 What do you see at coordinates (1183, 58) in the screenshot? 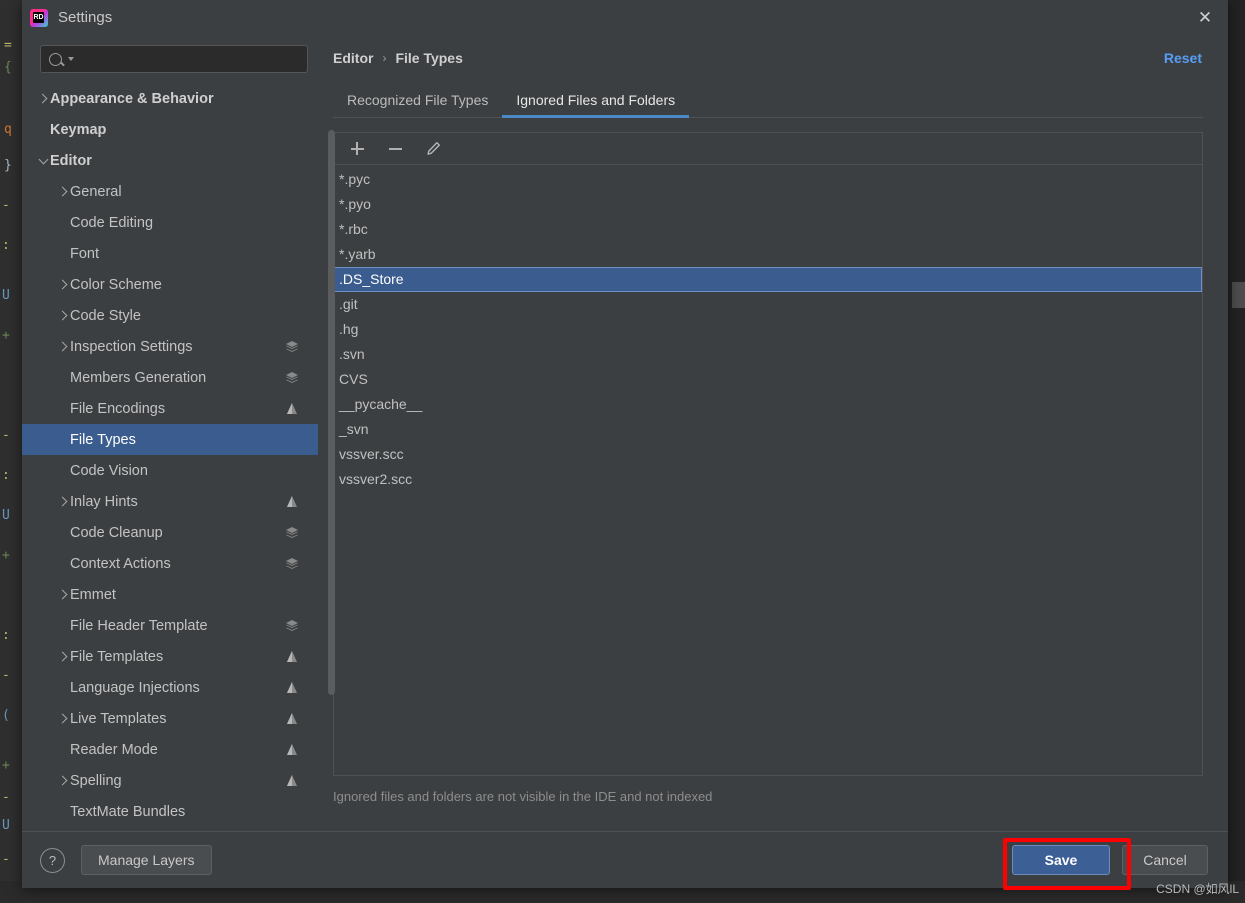
I see `reset-link: Reset` at bounding box center [1183, 58].